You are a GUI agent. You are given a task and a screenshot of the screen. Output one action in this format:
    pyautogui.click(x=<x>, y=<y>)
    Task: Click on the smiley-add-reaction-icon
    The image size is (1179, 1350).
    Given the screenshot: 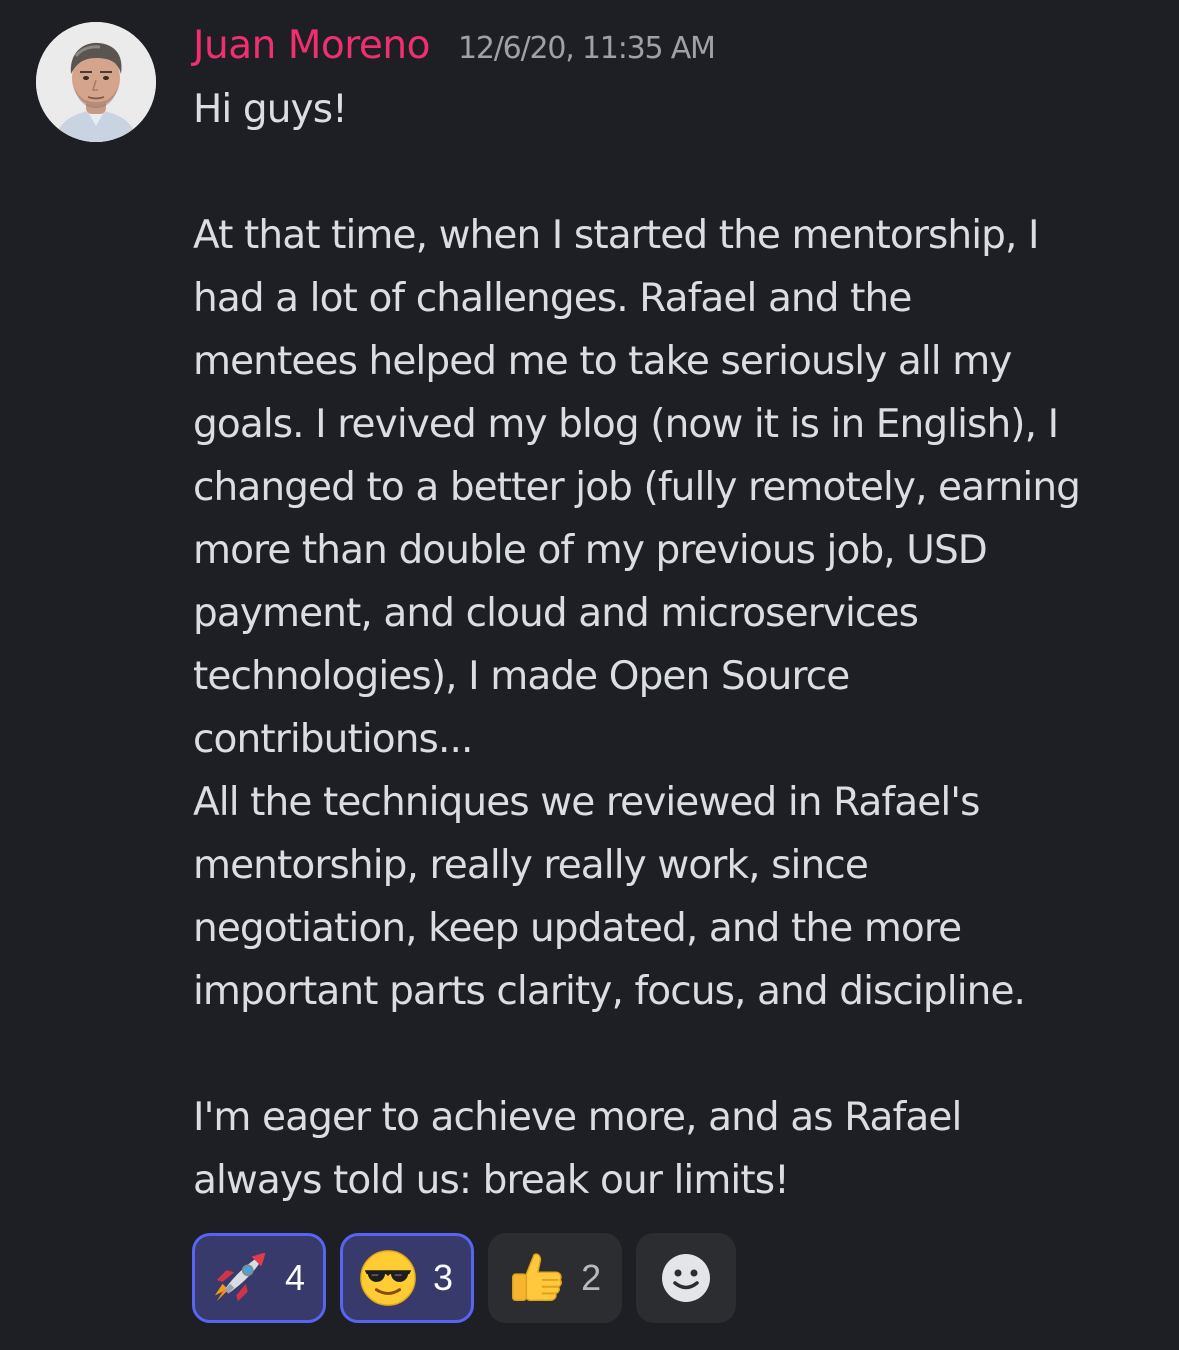 What is the action you would take?
    pyautogui.click(x=686, y=1278)
    